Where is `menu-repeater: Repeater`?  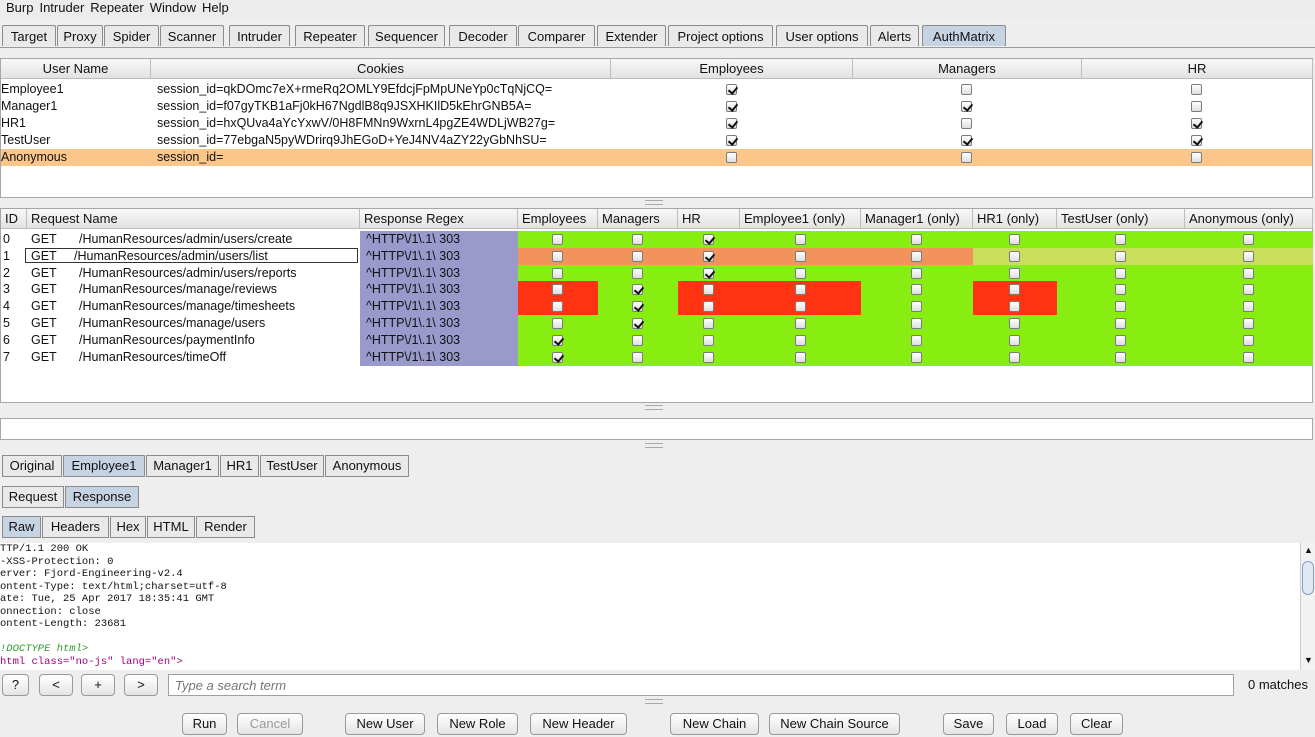
menu-repeater: Repeater is located at coordinates (116, 8).